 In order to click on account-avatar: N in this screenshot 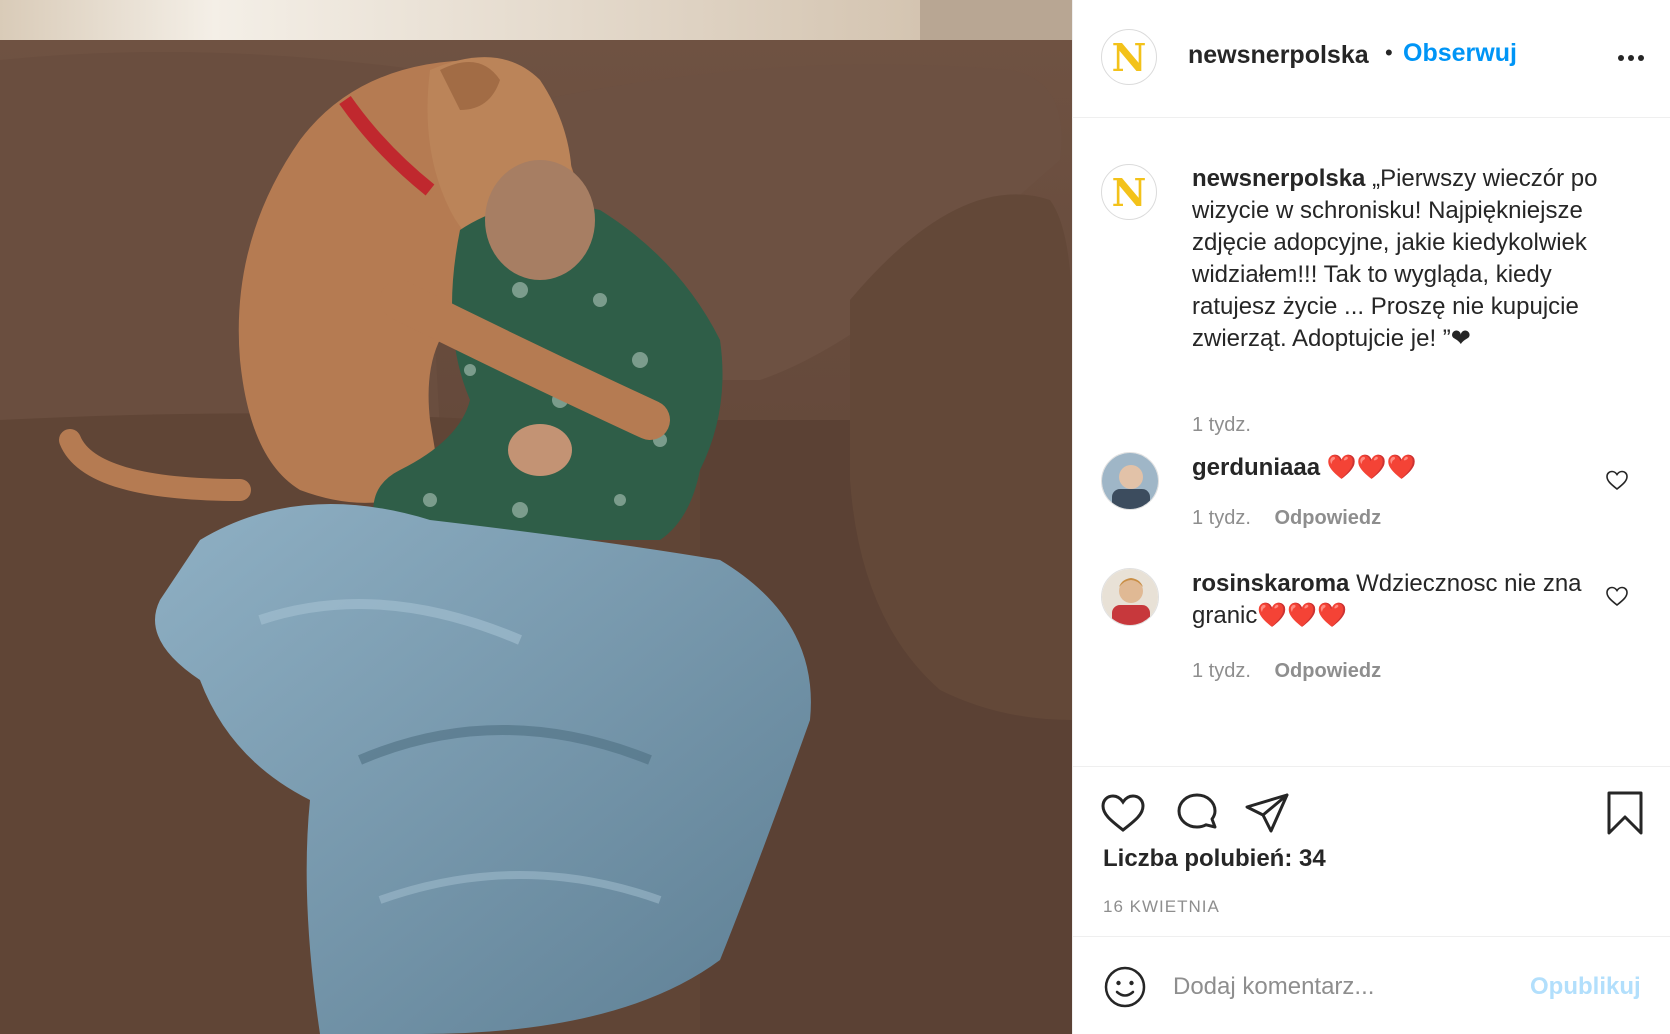, I will do `click(1129, 57)`.